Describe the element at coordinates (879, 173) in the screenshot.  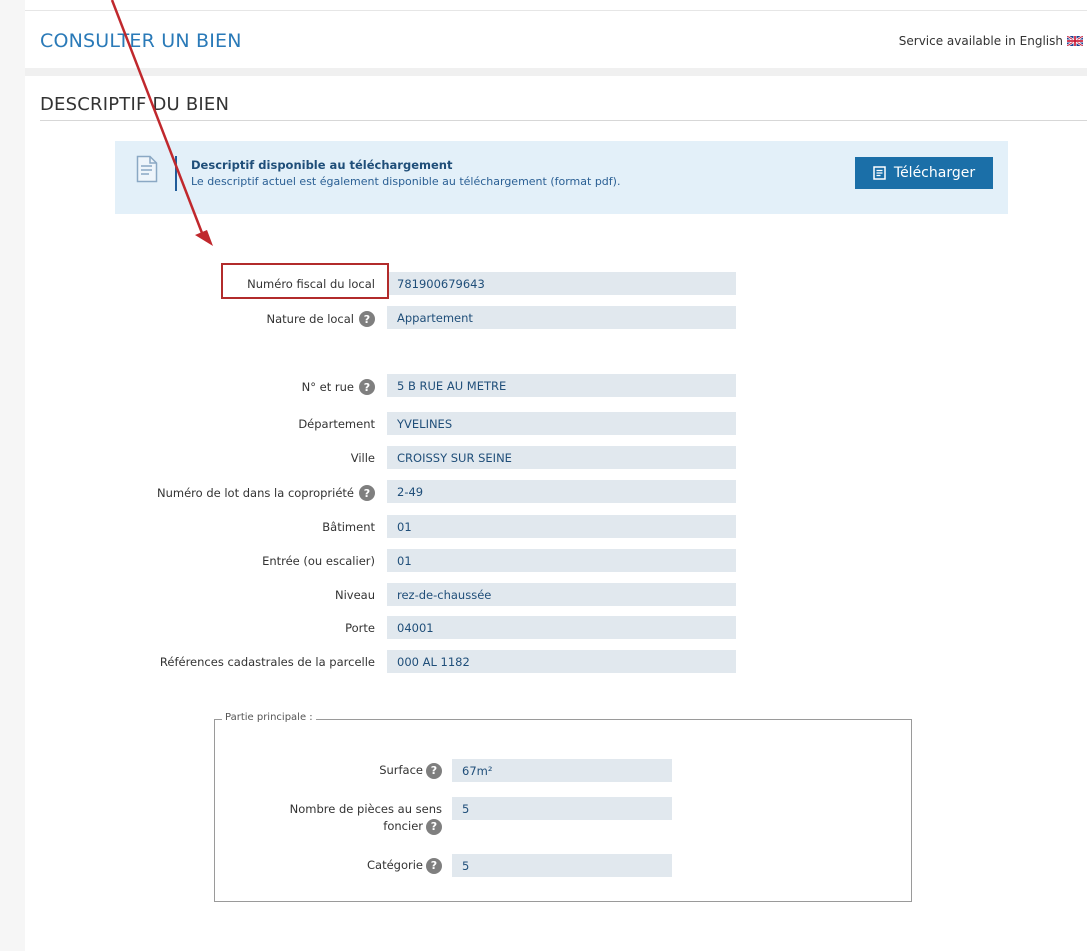
I see `download-document-icon` at that location.